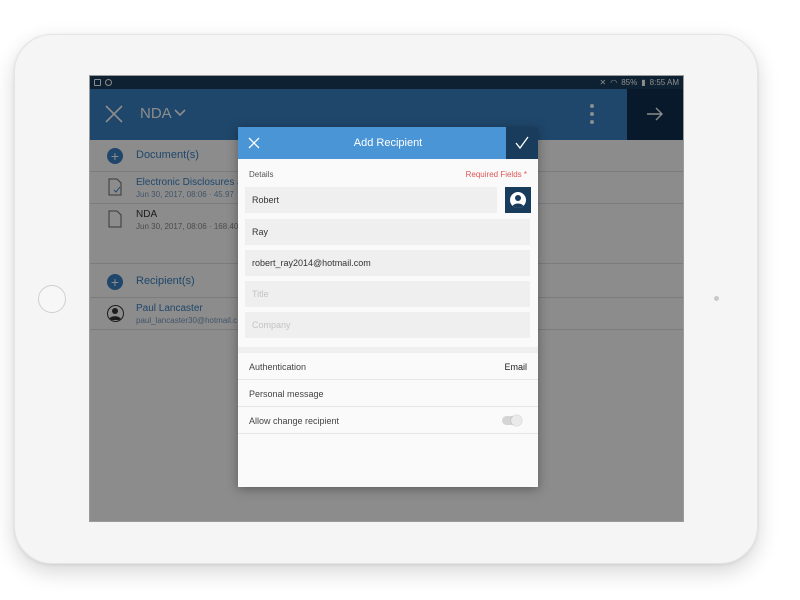 This screenshot has height=600, width=800. What do you see at coordinates (515, 367) in the screenshot?
I see `authentication-value: Email` at bounding box center [515, 367].